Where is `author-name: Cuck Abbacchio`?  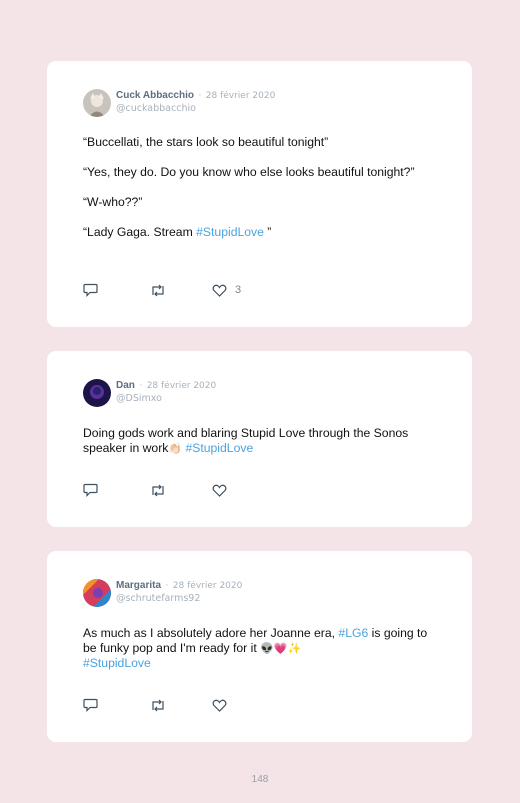
author-name: Cuck Abbacchio is located at coordinates (155, 95).